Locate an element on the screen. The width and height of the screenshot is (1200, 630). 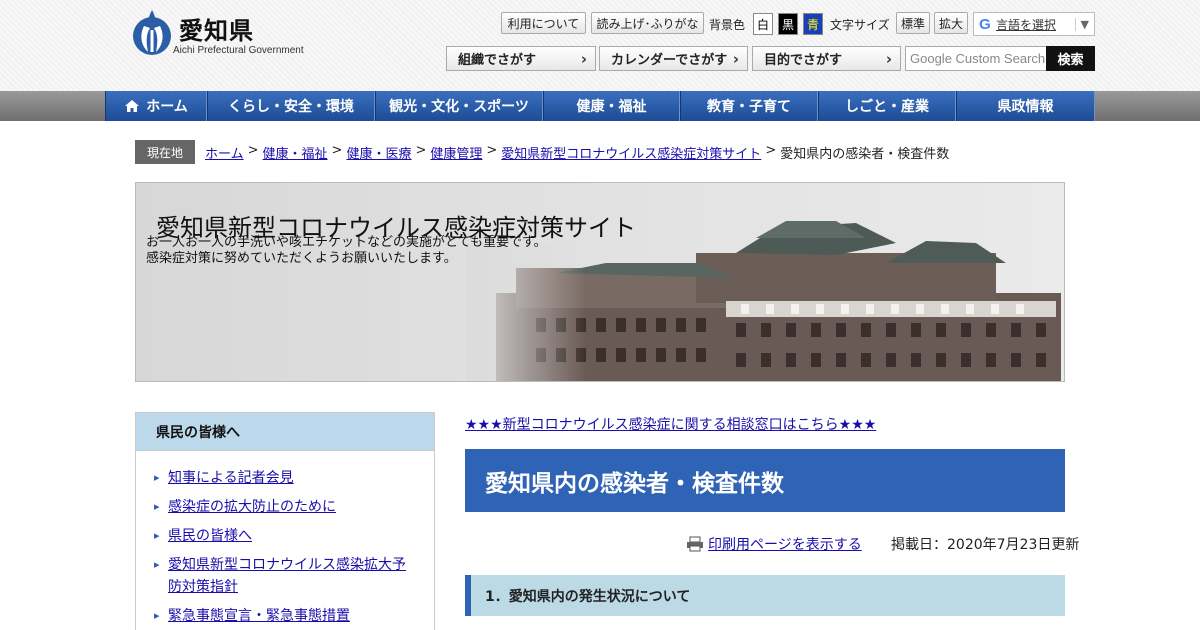
language-select-label: 言語を選択 is located at coordinates (1026, 24).